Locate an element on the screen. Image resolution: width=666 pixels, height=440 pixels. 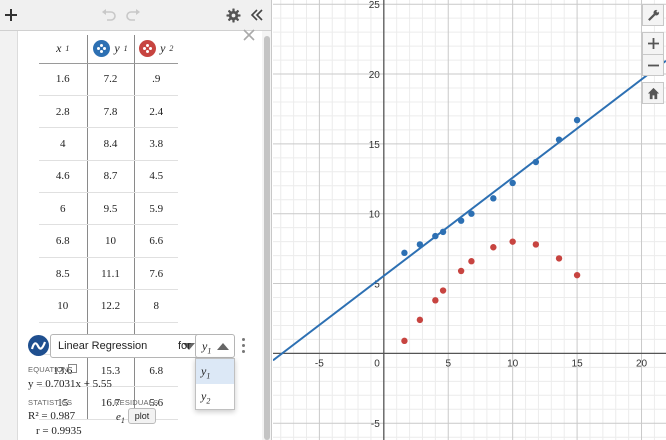
table-cell-y1: 7.2 is located at coordinates (111, 79).